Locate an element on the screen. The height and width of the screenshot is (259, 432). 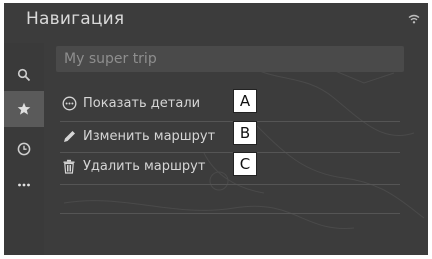
edit-route-item: Изменить маршрут is located at coordinates (137, 136).